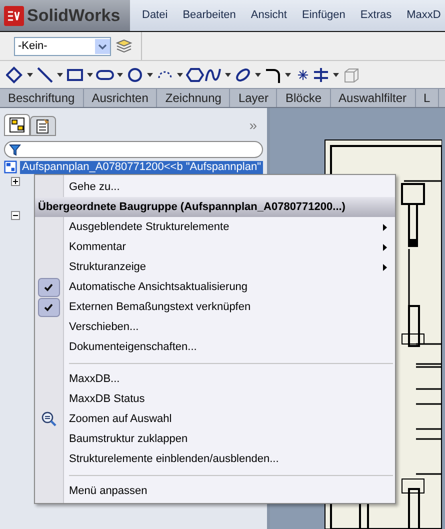 This screenshot has height=529, width=445. What do you see at coordinates (159, 307) in the screenshot?
I see `menu-item-label: Externen Bemaßungstext verknüpfen` at bounding box center [159, 307].